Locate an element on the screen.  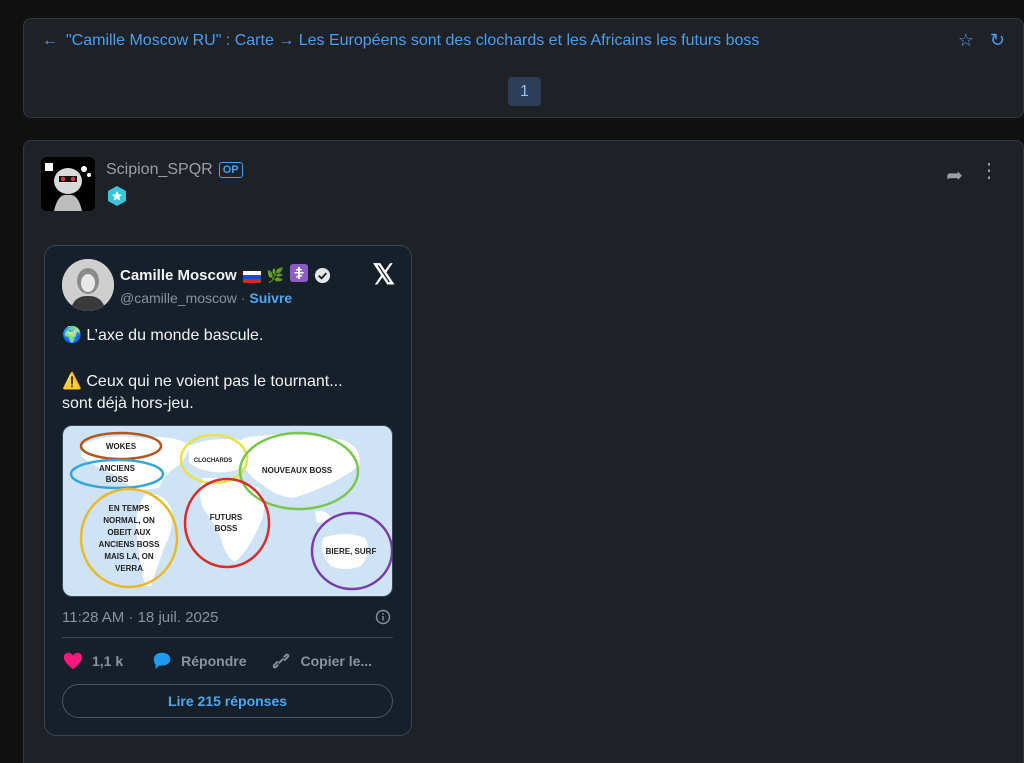
username-row: Scipion_SPQR OP is located at coordinates (174, 170).